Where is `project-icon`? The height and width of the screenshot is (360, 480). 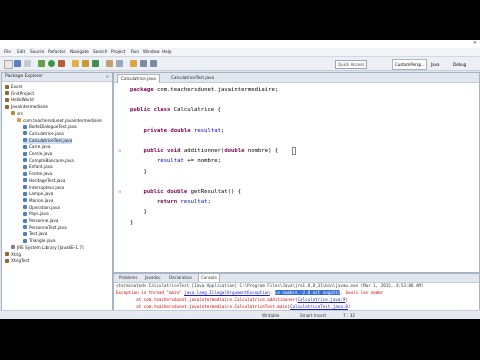
project-icon is located at coordinates (7, 106).